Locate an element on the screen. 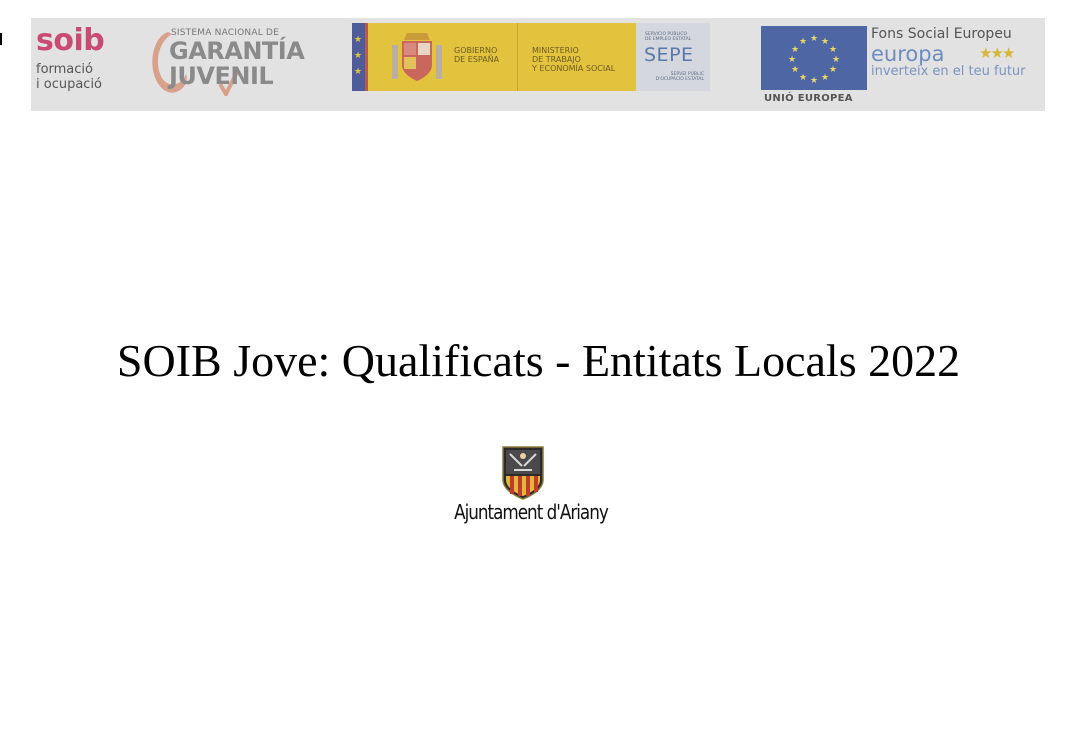 This screenshot has width=1077, height=734. edge-marker is located at coordinates (1, 39).